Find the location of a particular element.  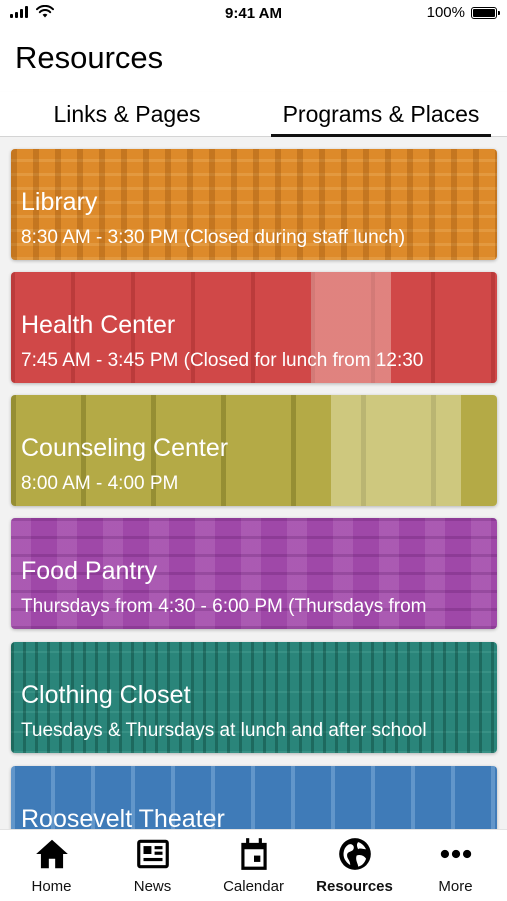

globe-icon is located at coordinates (354, 854).